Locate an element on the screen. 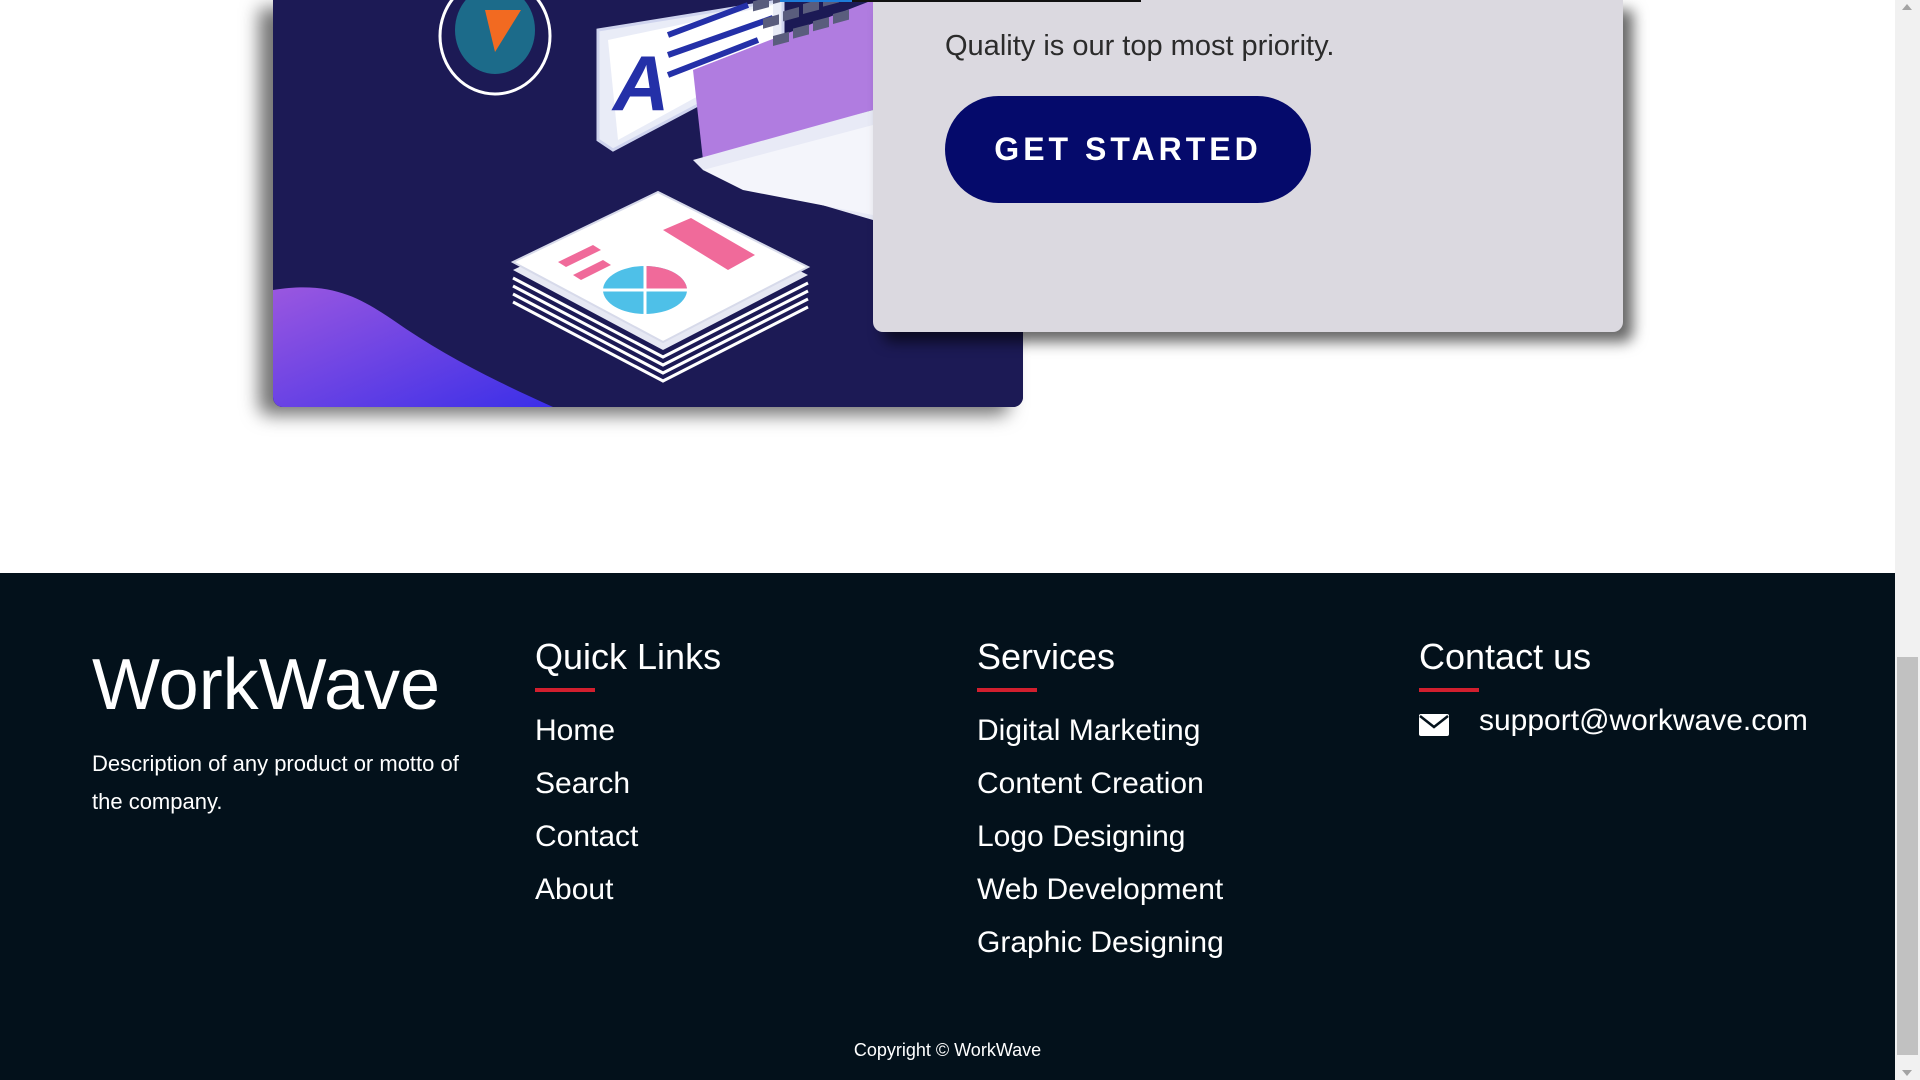  scrollbar-thumb is located at coordinates (1907, 856).